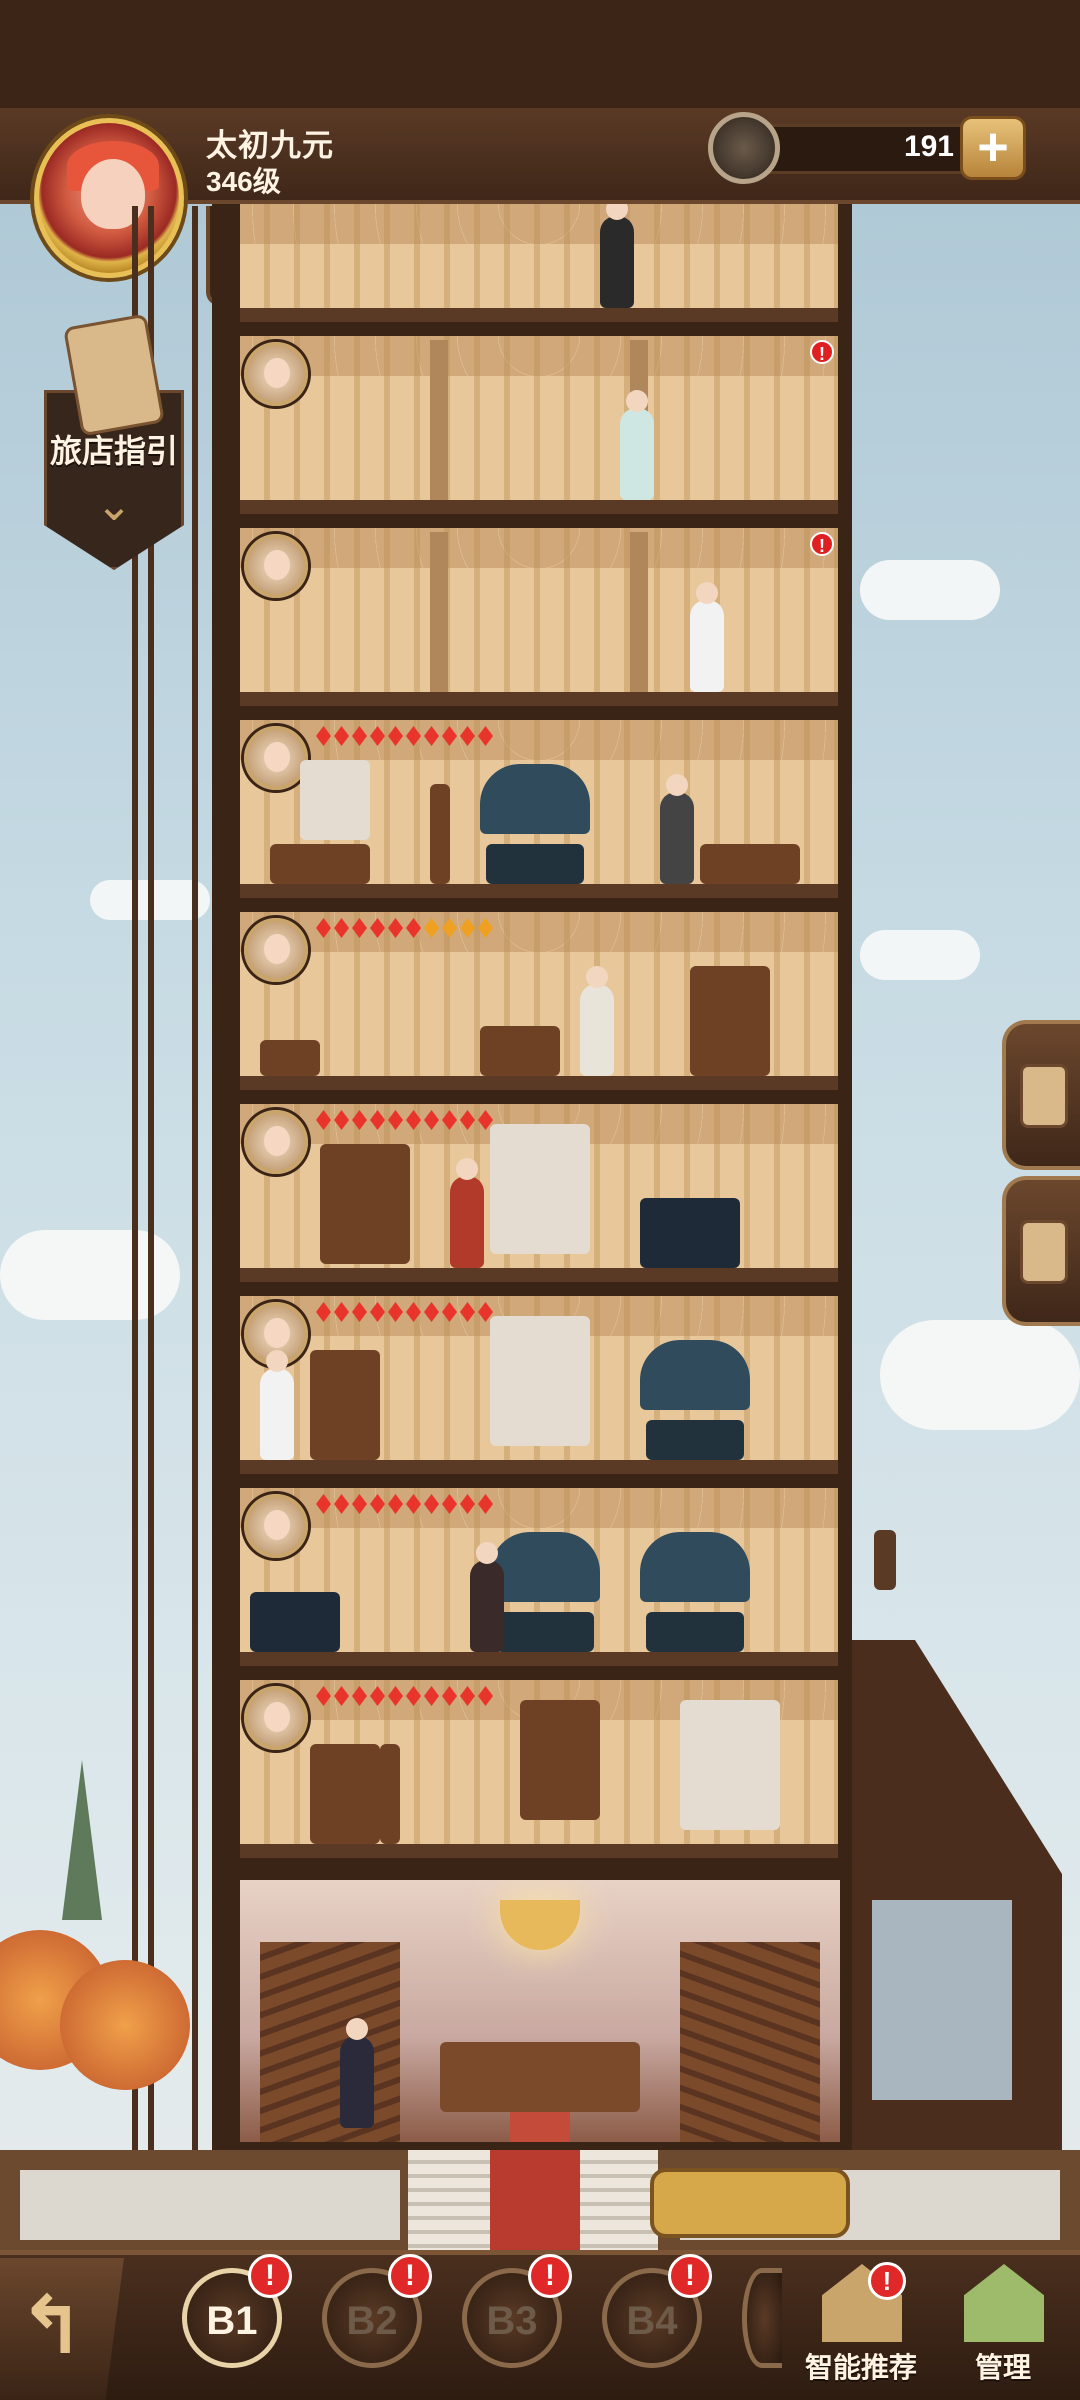 This screenshot has width=1080, height=2400. I want to click on player-avatar, so click(109, 198).